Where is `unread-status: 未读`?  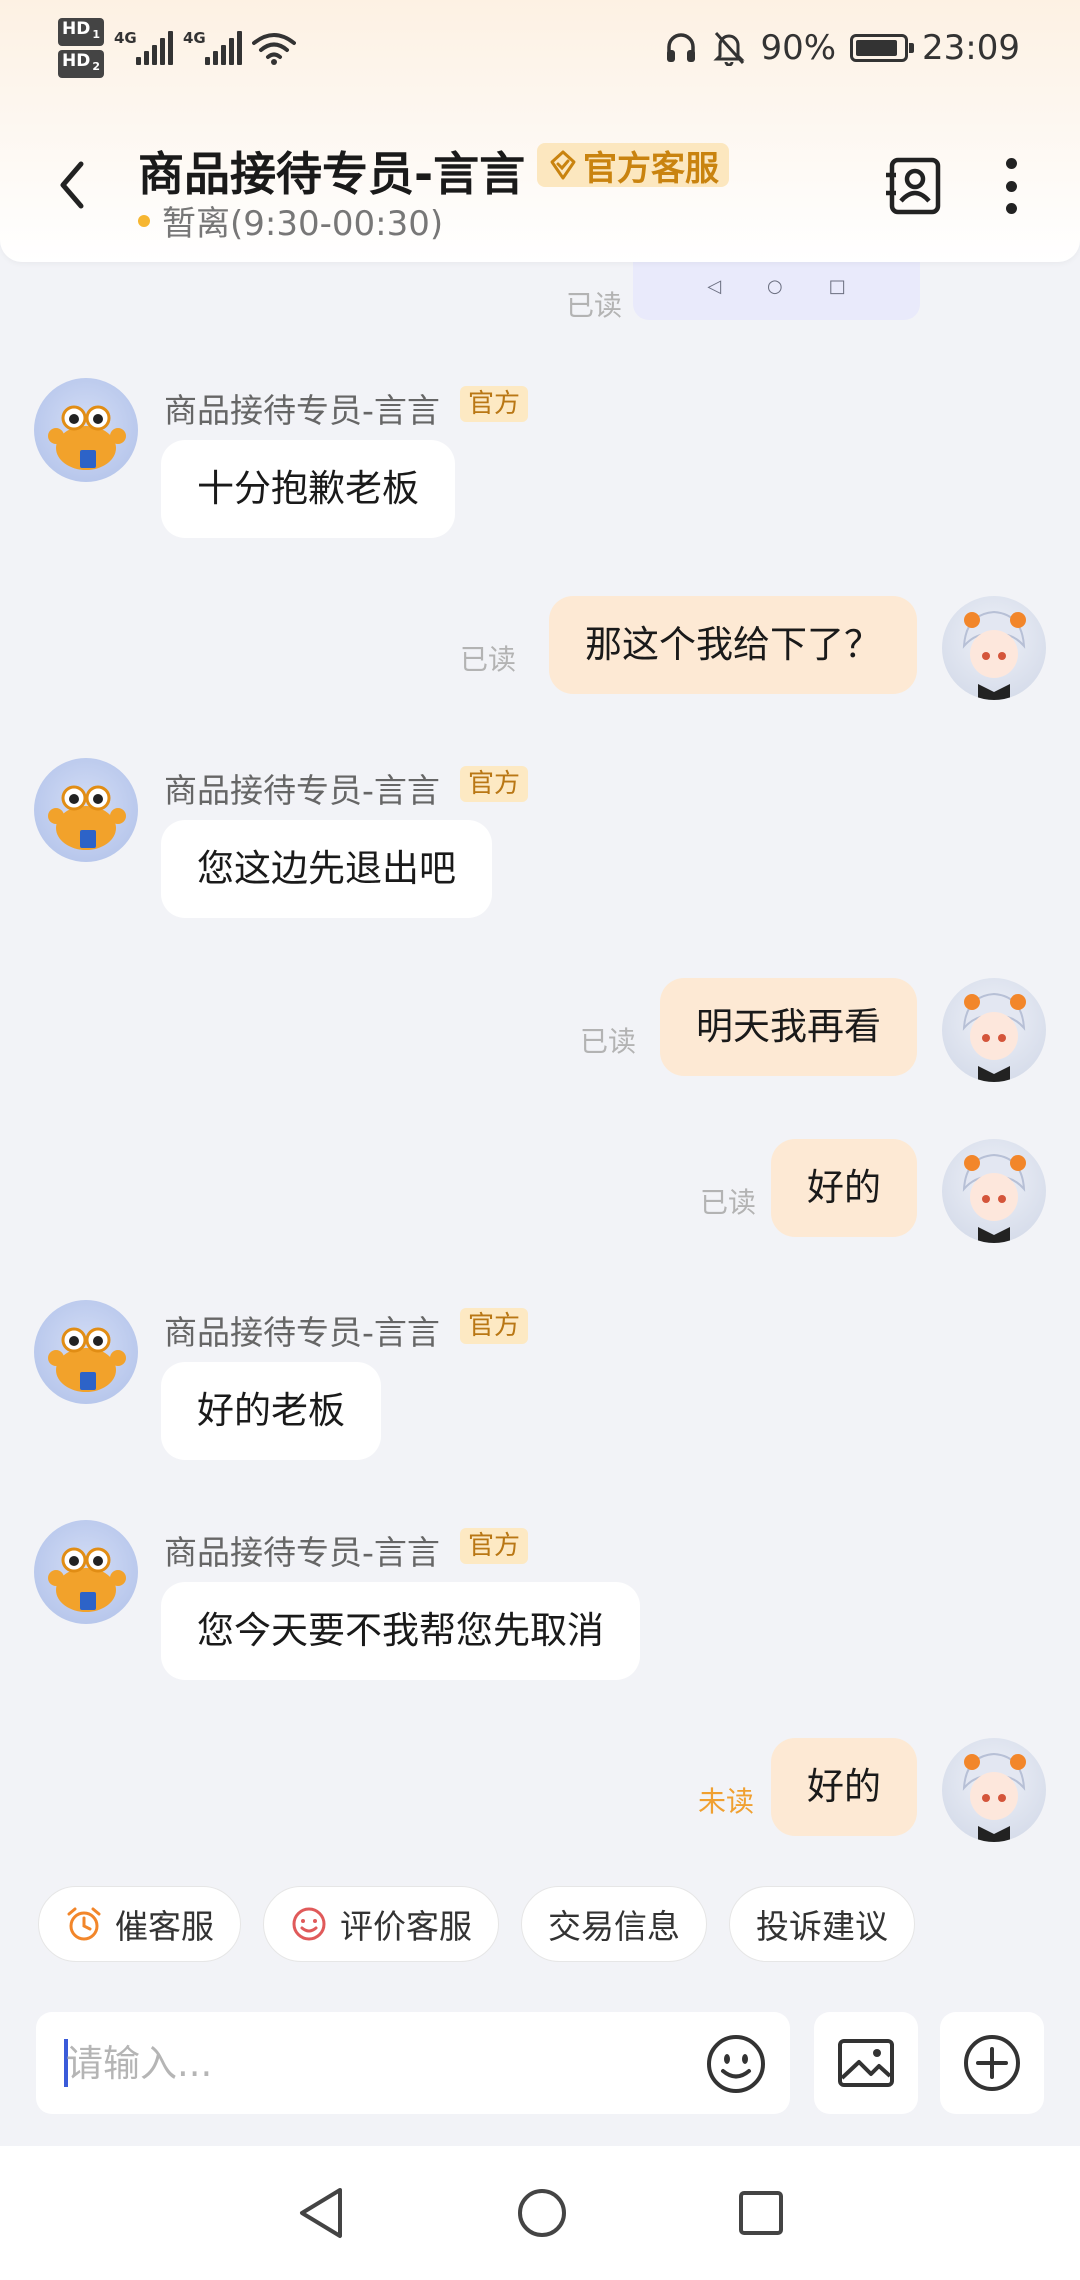 unread-status: 未读 is located at coordinates (726, 1801).